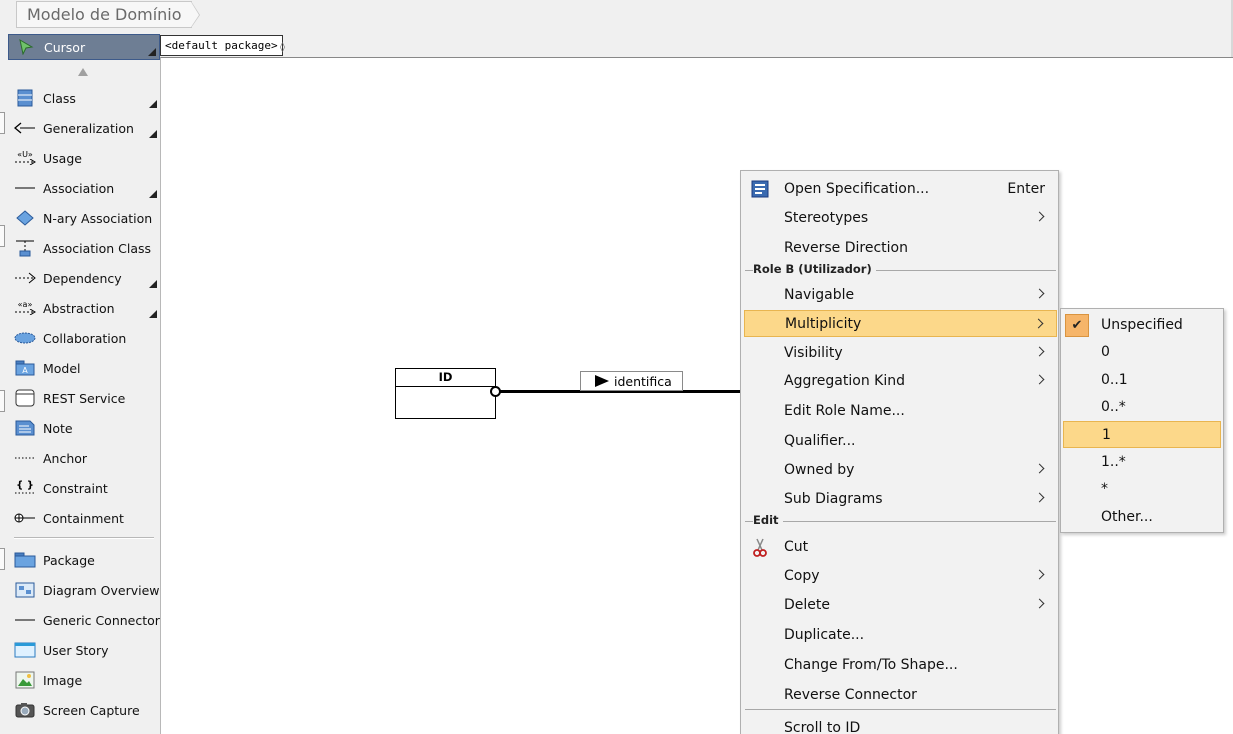 The image size is (1233, 734). What do you see at coordinates (25, 370) in the screenshot?
I see `model-glyph: A` at bounding box center [25, 370].